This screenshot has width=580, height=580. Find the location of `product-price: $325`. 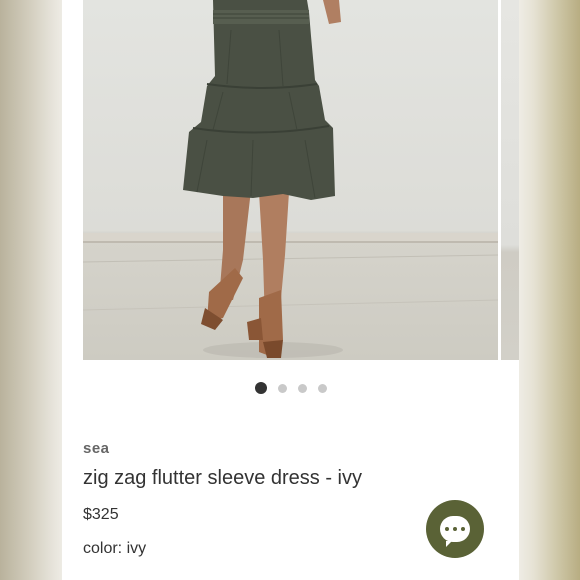

product-price: $325 is located at coordinates (101, 514).